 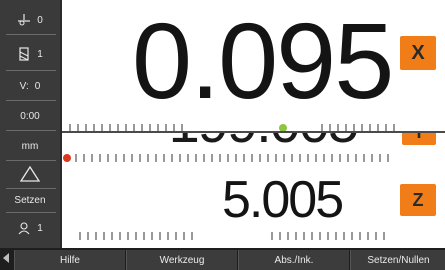 I want to click on user-icon, so click(x=24, y=228).